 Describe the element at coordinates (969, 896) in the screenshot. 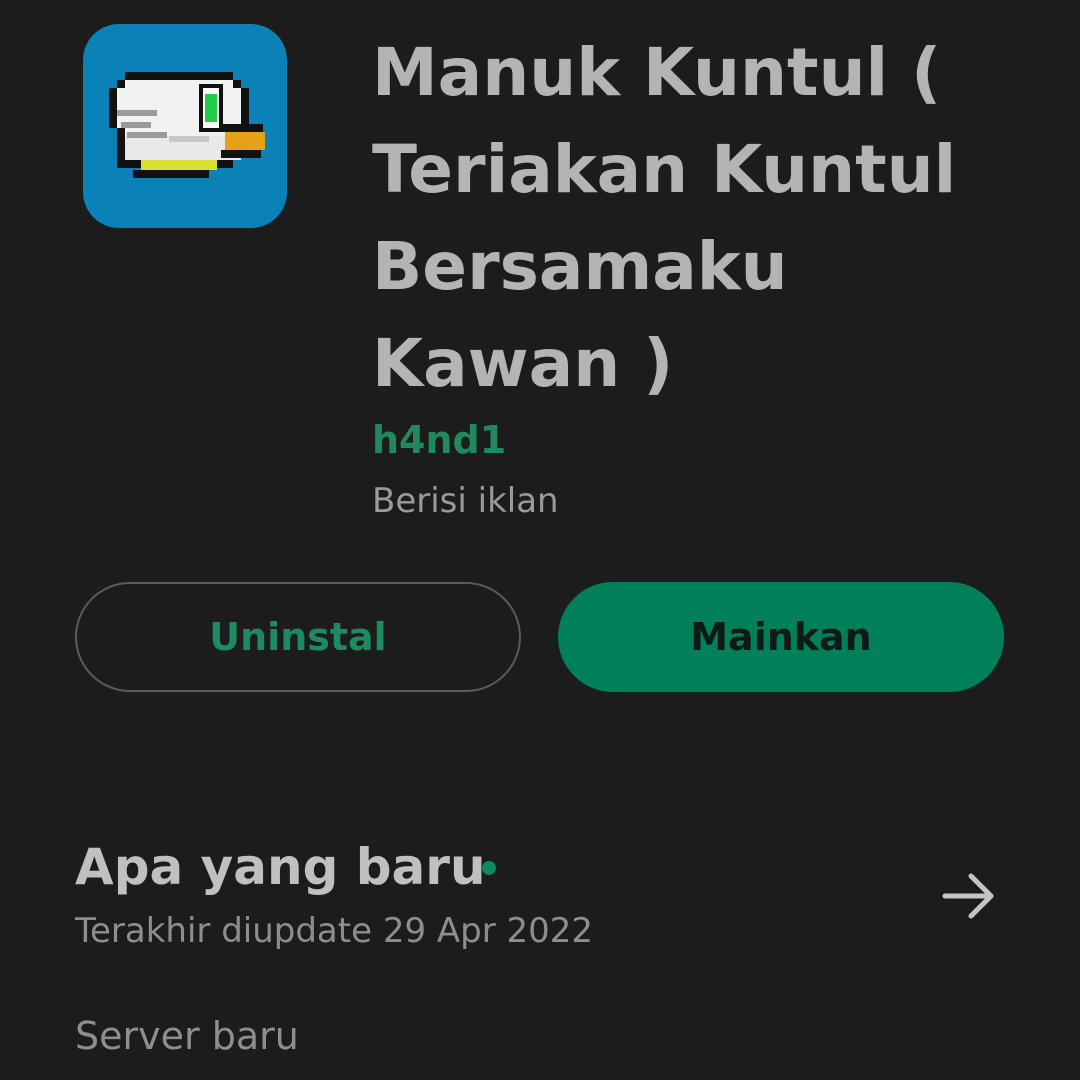

I see `arrow-right-icon` at that location.